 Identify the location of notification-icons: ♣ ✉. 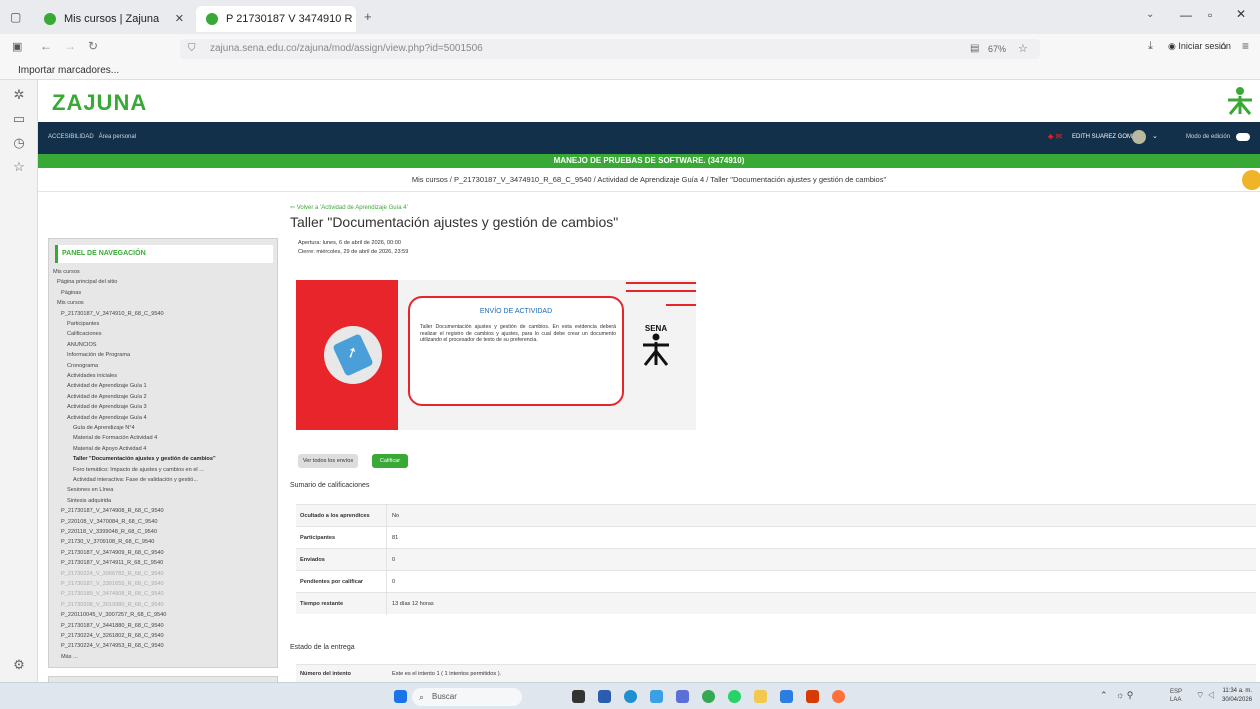
(1055, 136).